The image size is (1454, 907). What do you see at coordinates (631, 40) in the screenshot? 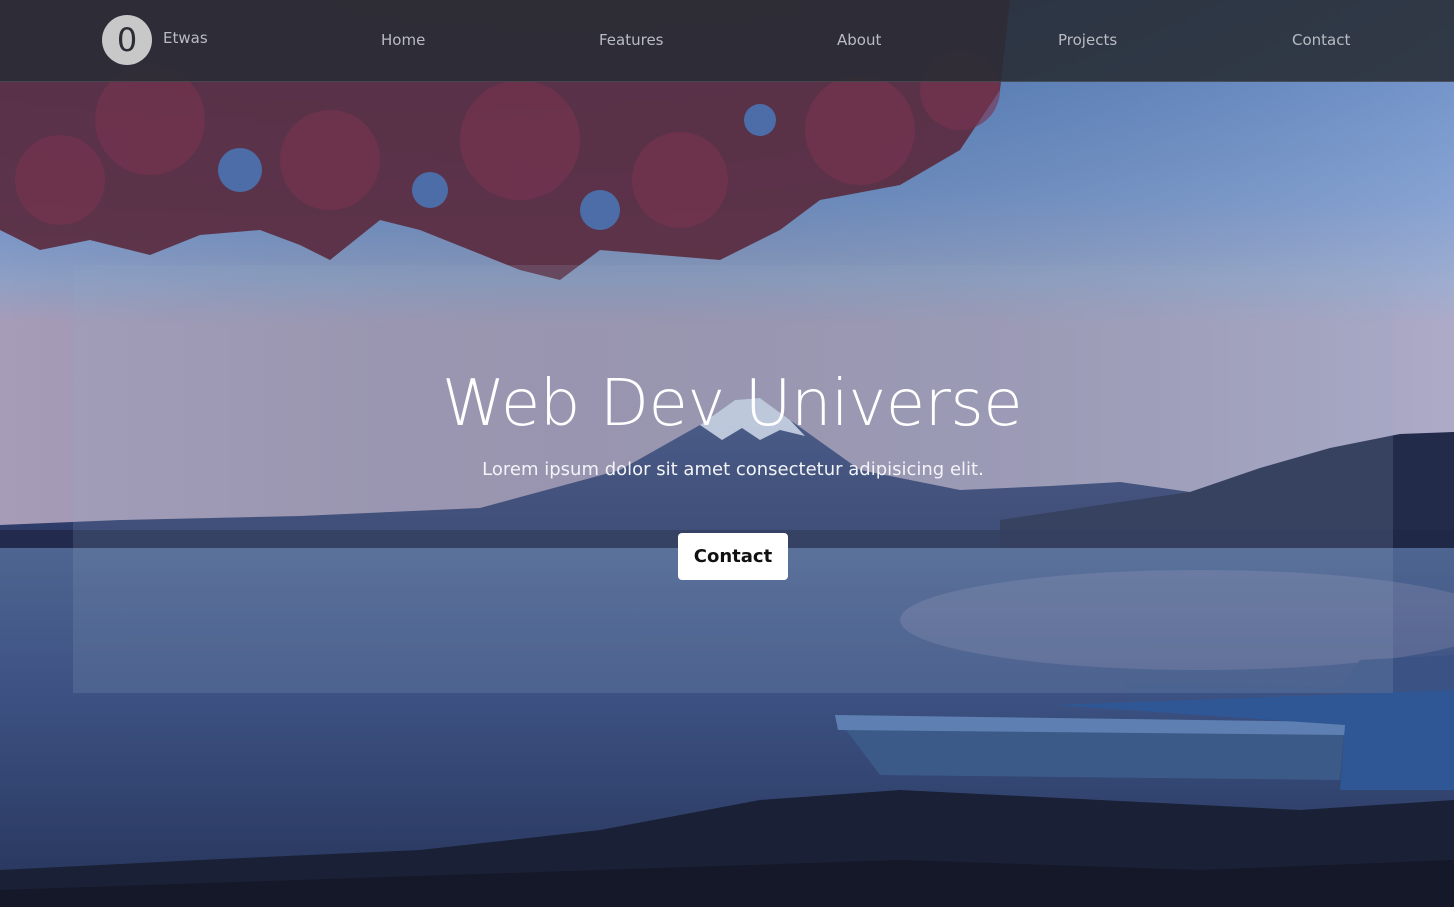
I see `nav-link-features: Features` at bounding box center [631, 40].